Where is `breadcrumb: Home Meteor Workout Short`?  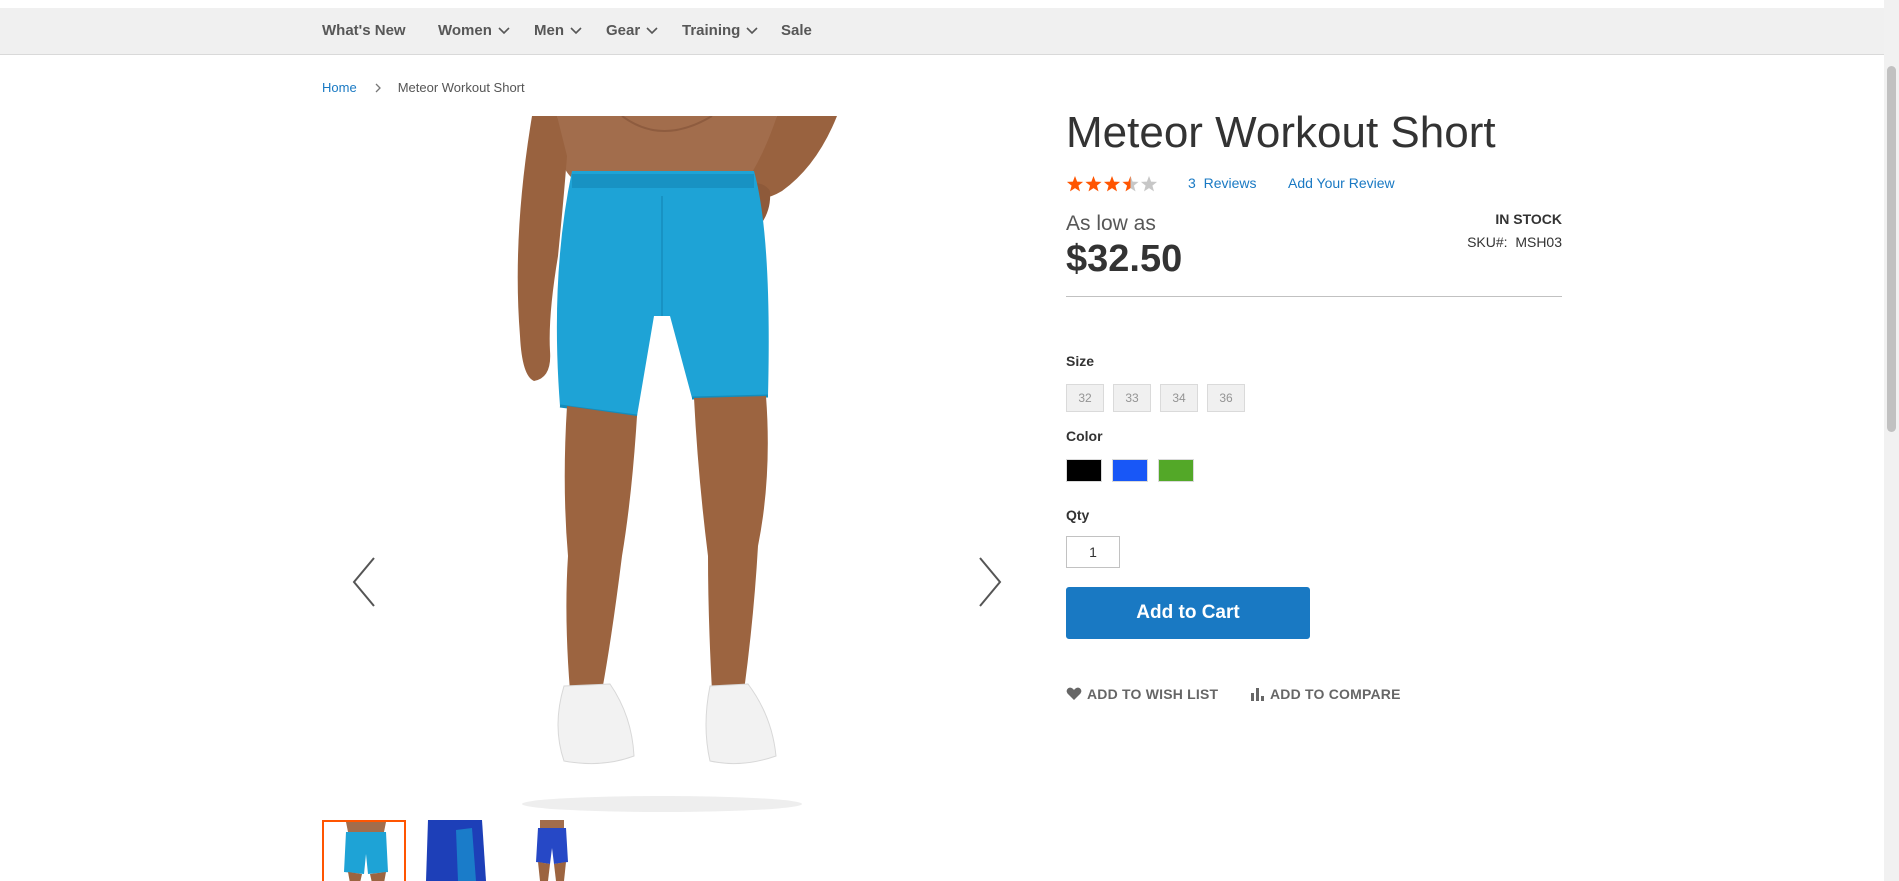
breadcrumb: Home Meteor Workout Short is located at coordinates (423, 88).